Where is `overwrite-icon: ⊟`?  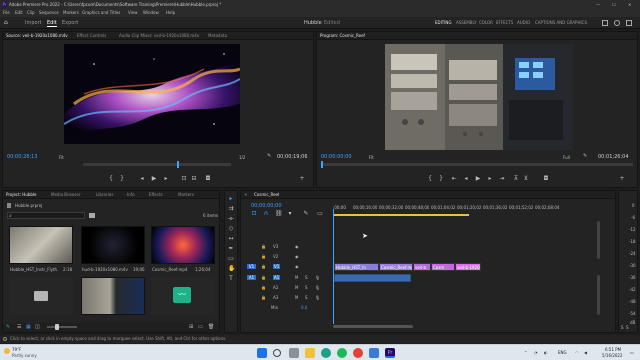 overwrite-icon: ⊟ is located at coordinates (194, 179).